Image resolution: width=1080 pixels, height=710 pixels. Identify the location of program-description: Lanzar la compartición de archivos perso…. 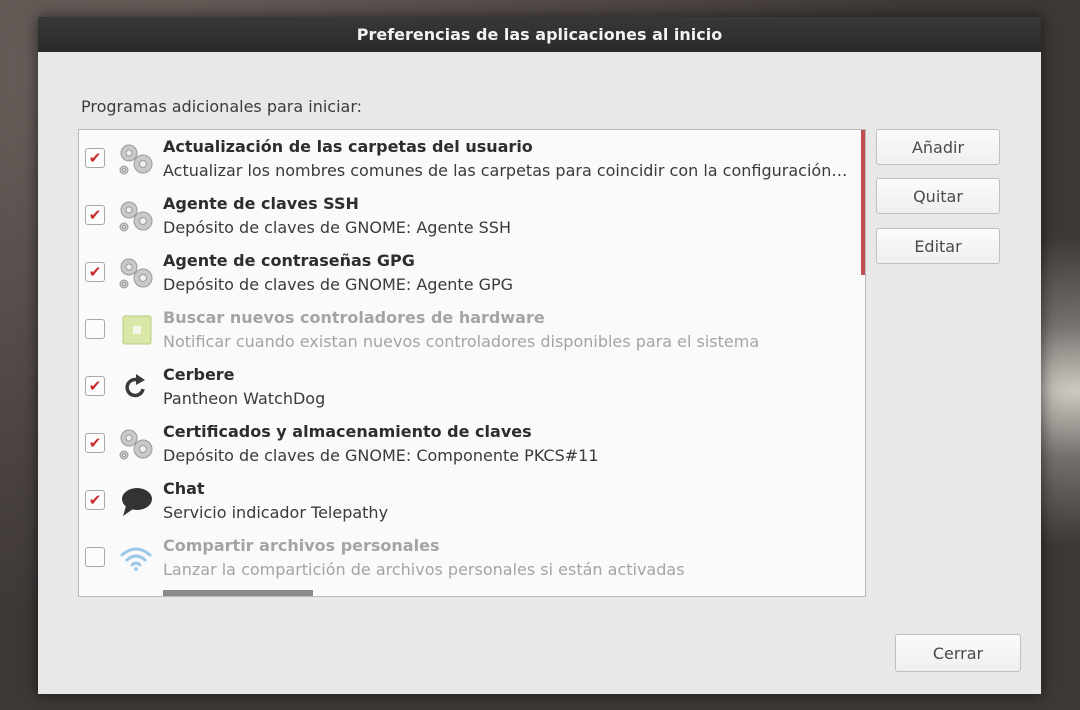
(424, 569).